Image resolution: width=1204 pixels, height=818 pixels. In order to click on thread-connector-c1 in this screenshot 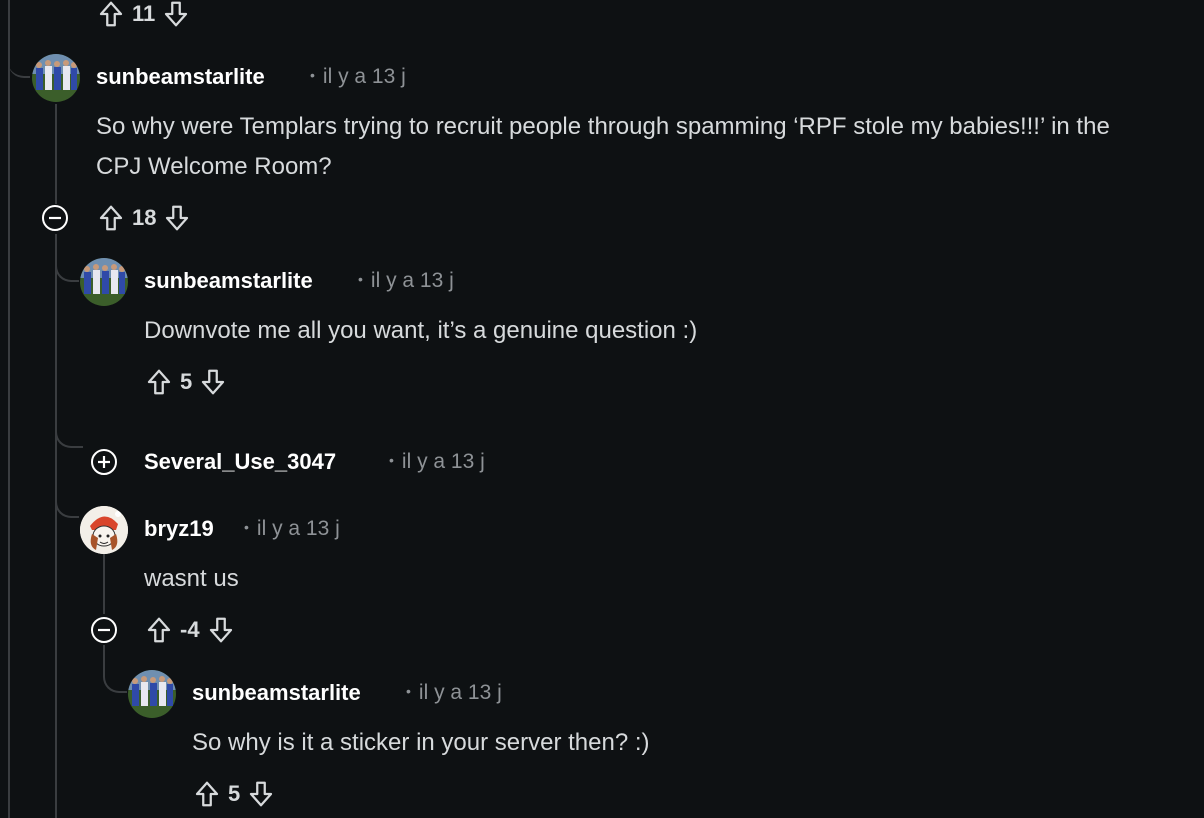, I will do `click(19, 59)`.